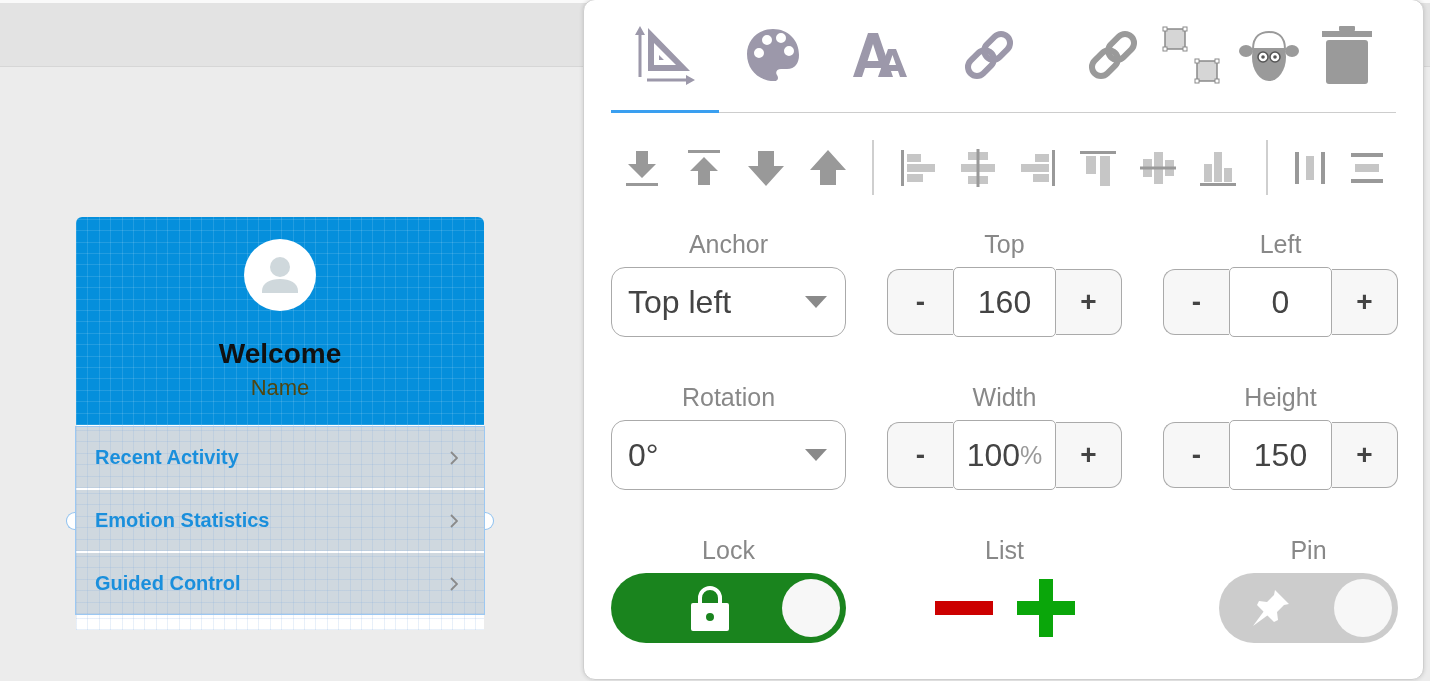 Image resolution: width=1430 pixels, height=681 pixels. Describe the element at coordinates (728, 550) in the screenshot. I see `field-label: Lock` at that location.